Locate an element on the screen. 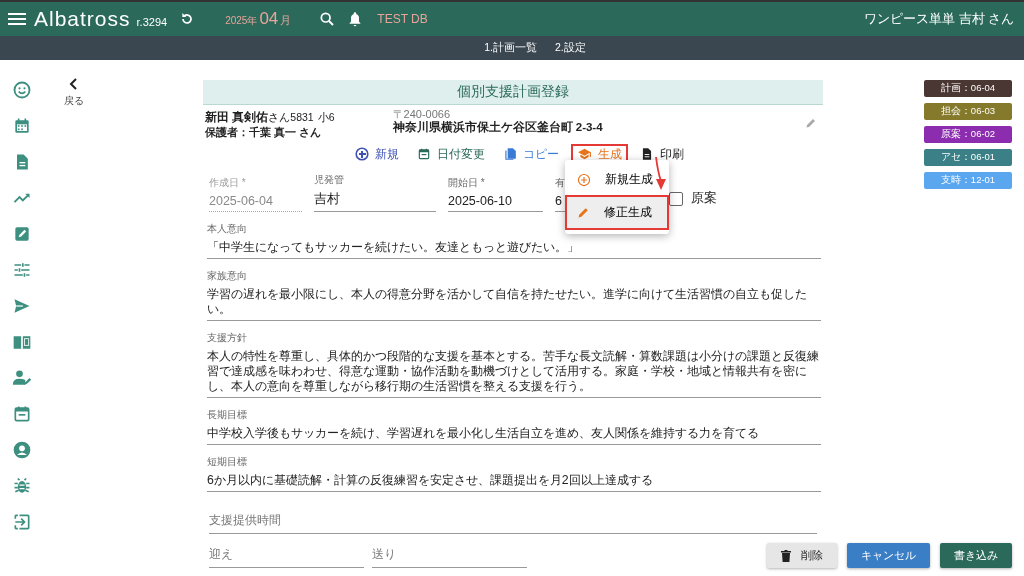 The width and height of the screenshot is (1024, 576). year-label: 2025年 is located at coordinates (241, 21).